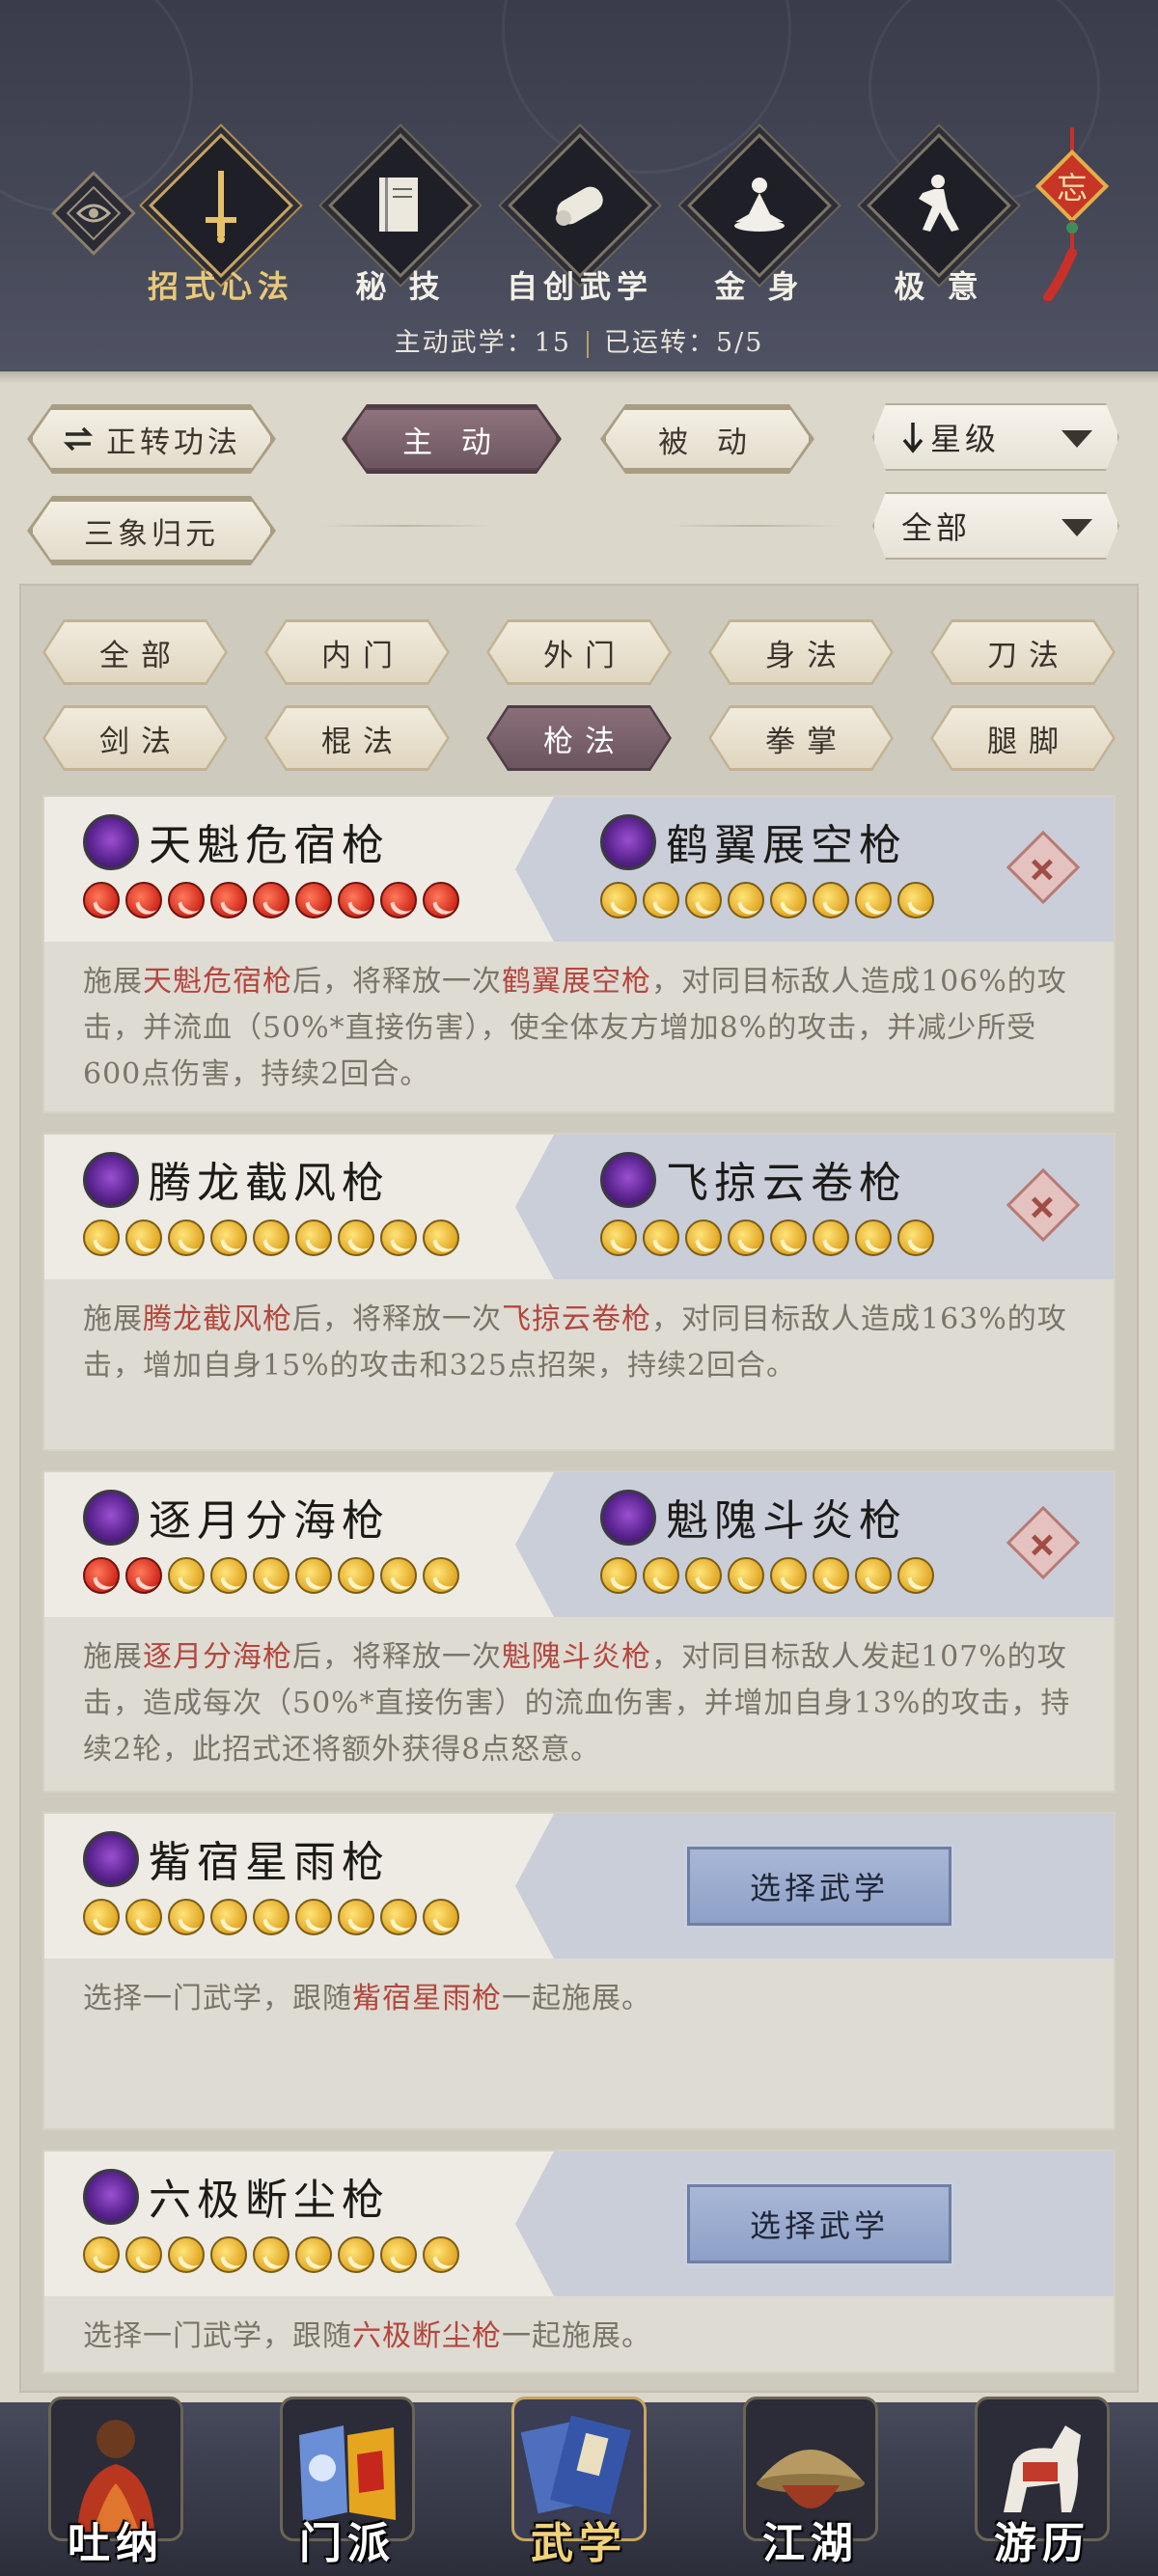  I want to click on filter-movement: 身法, so click(801, 652).